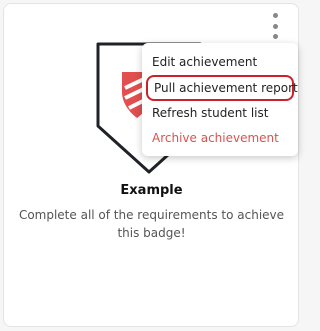 The image size is (320, 331). What do you see at coordinates (220, 138) in the screenshot?
I see `archive-achievement-item: Archive achievement` at bounding box center [220, 138].